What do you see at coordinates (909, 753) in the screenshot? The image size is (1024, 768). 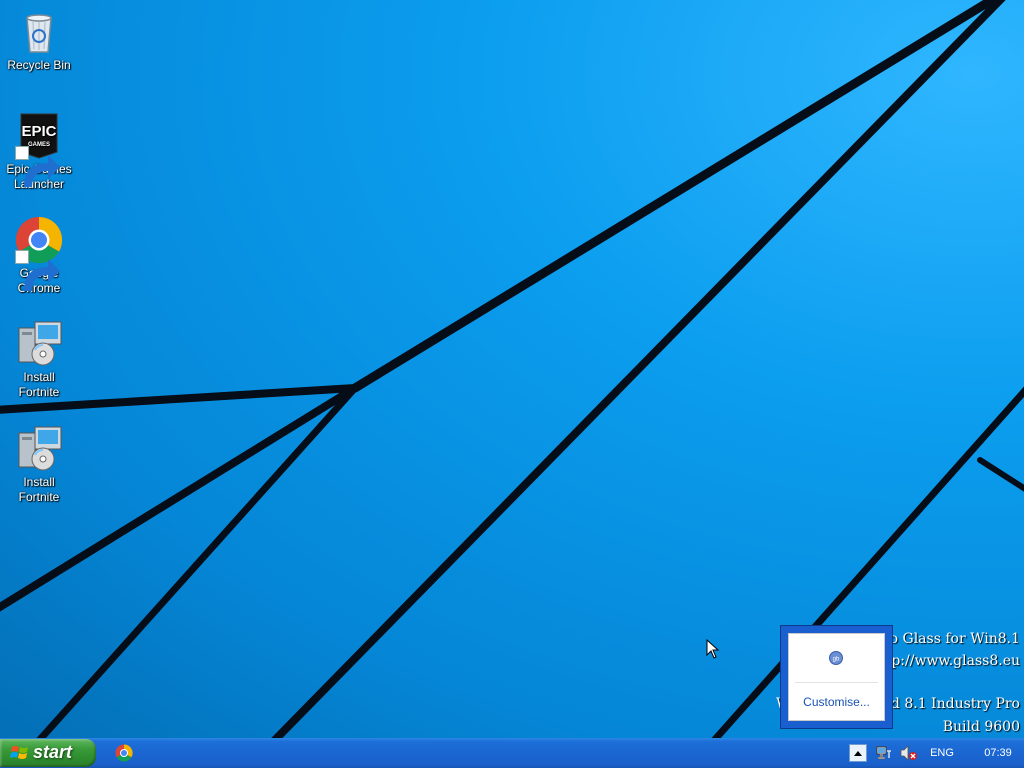 I see `volume-muted-icon` at bounding box center [909, 753].